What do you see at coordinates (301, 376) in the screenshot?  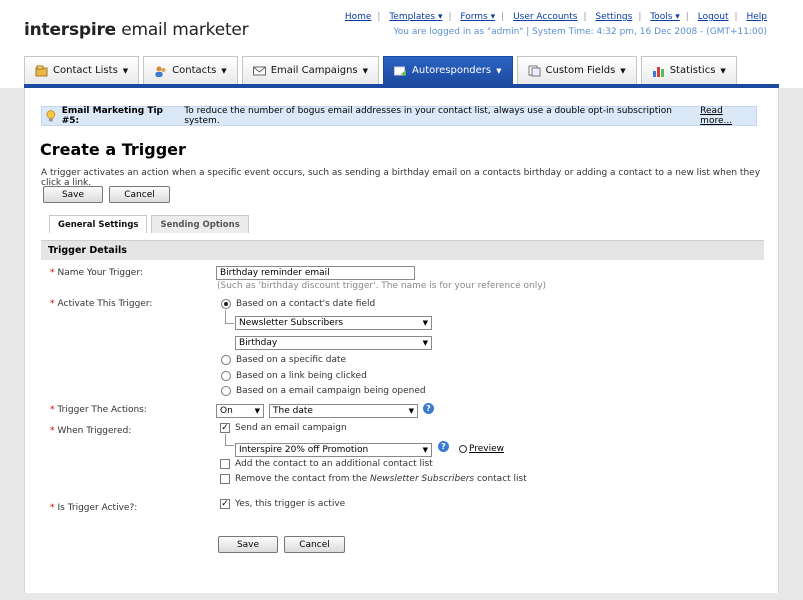 I see `activate-link-clicked-label: Based on a link being clicked` at bounding box center [301, 376].